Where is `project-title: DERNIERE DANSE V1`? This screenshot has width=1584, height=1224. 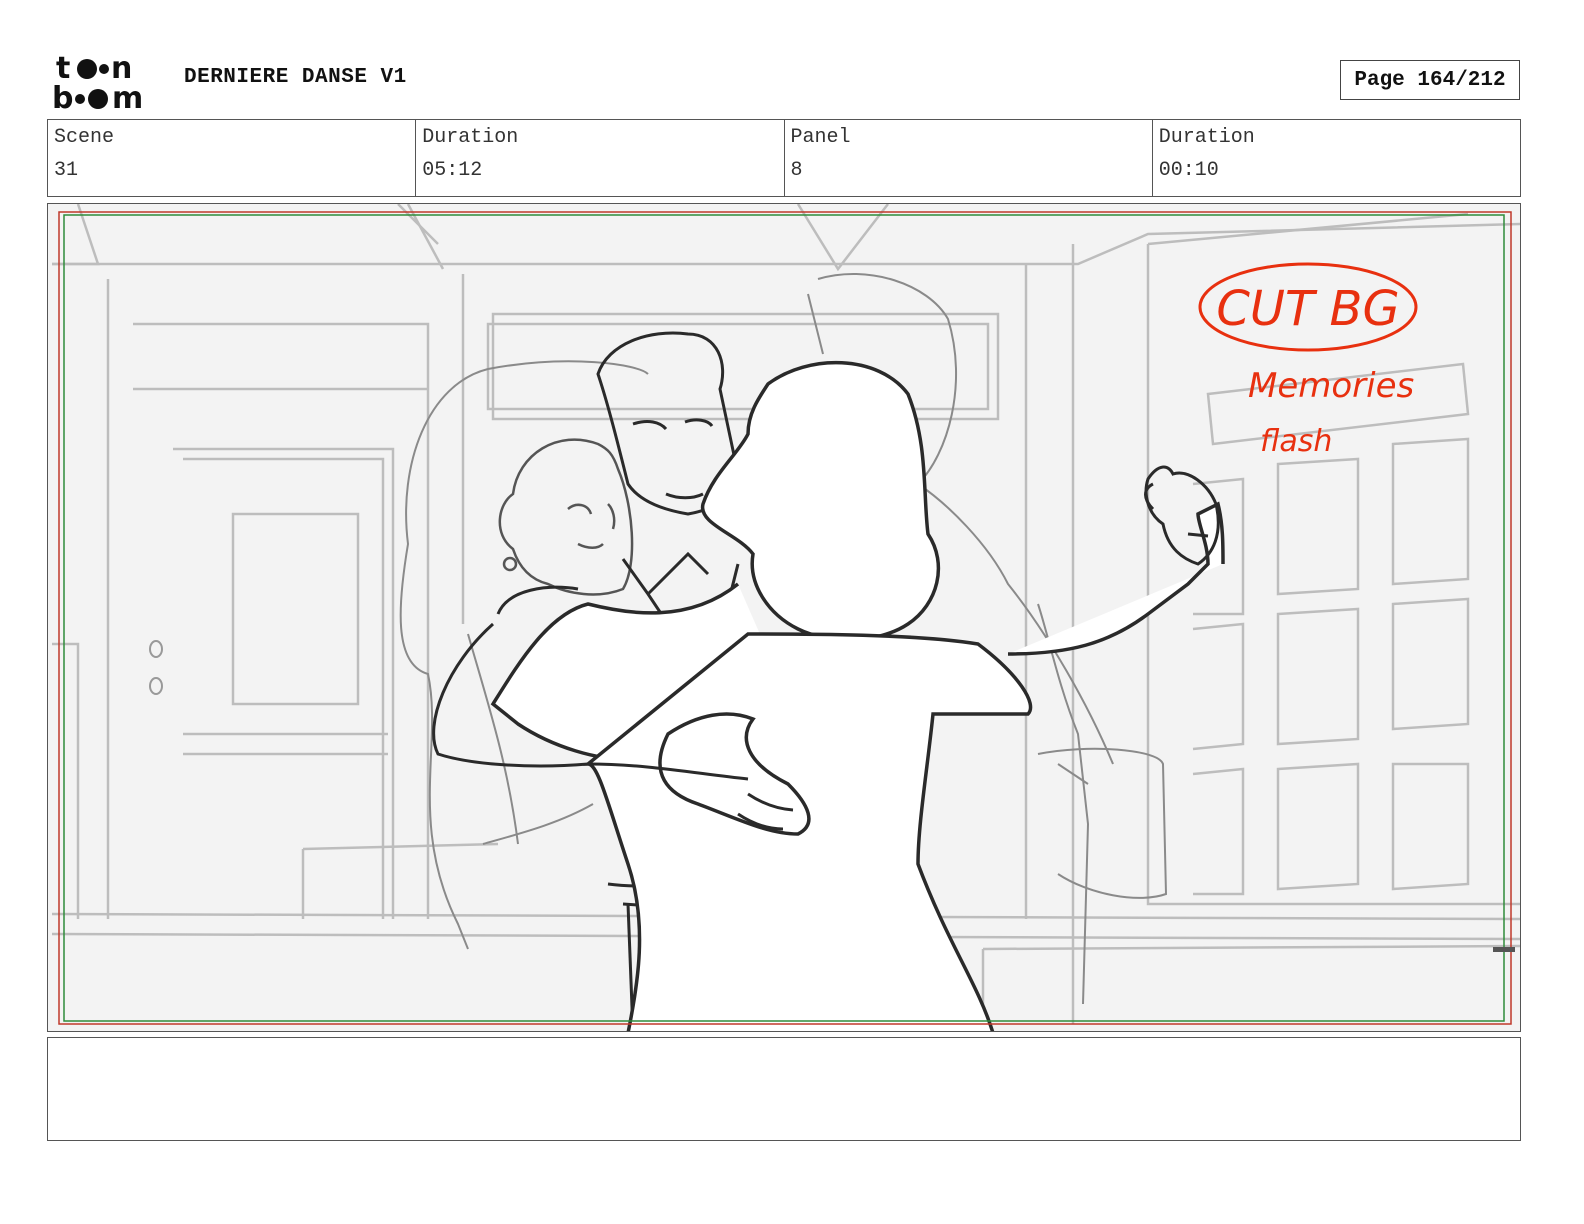
project-title: DERNIERE DANSE V1 is located at coordinates (295, 77).